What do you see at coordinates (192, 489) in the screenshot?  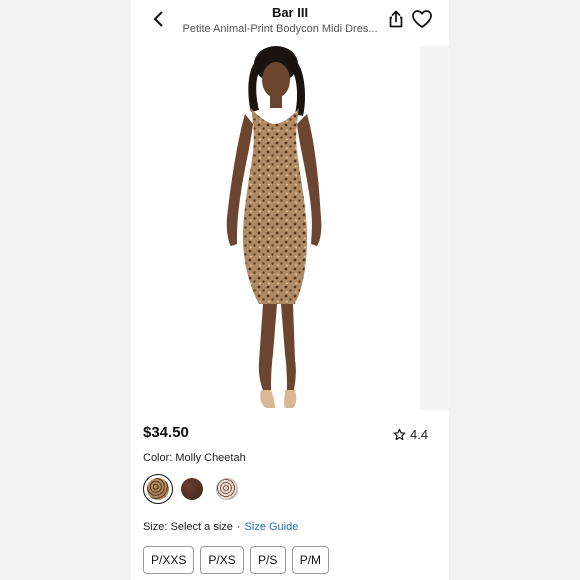 I see `swatch-dark-brown` at bounding box center [192, 489].